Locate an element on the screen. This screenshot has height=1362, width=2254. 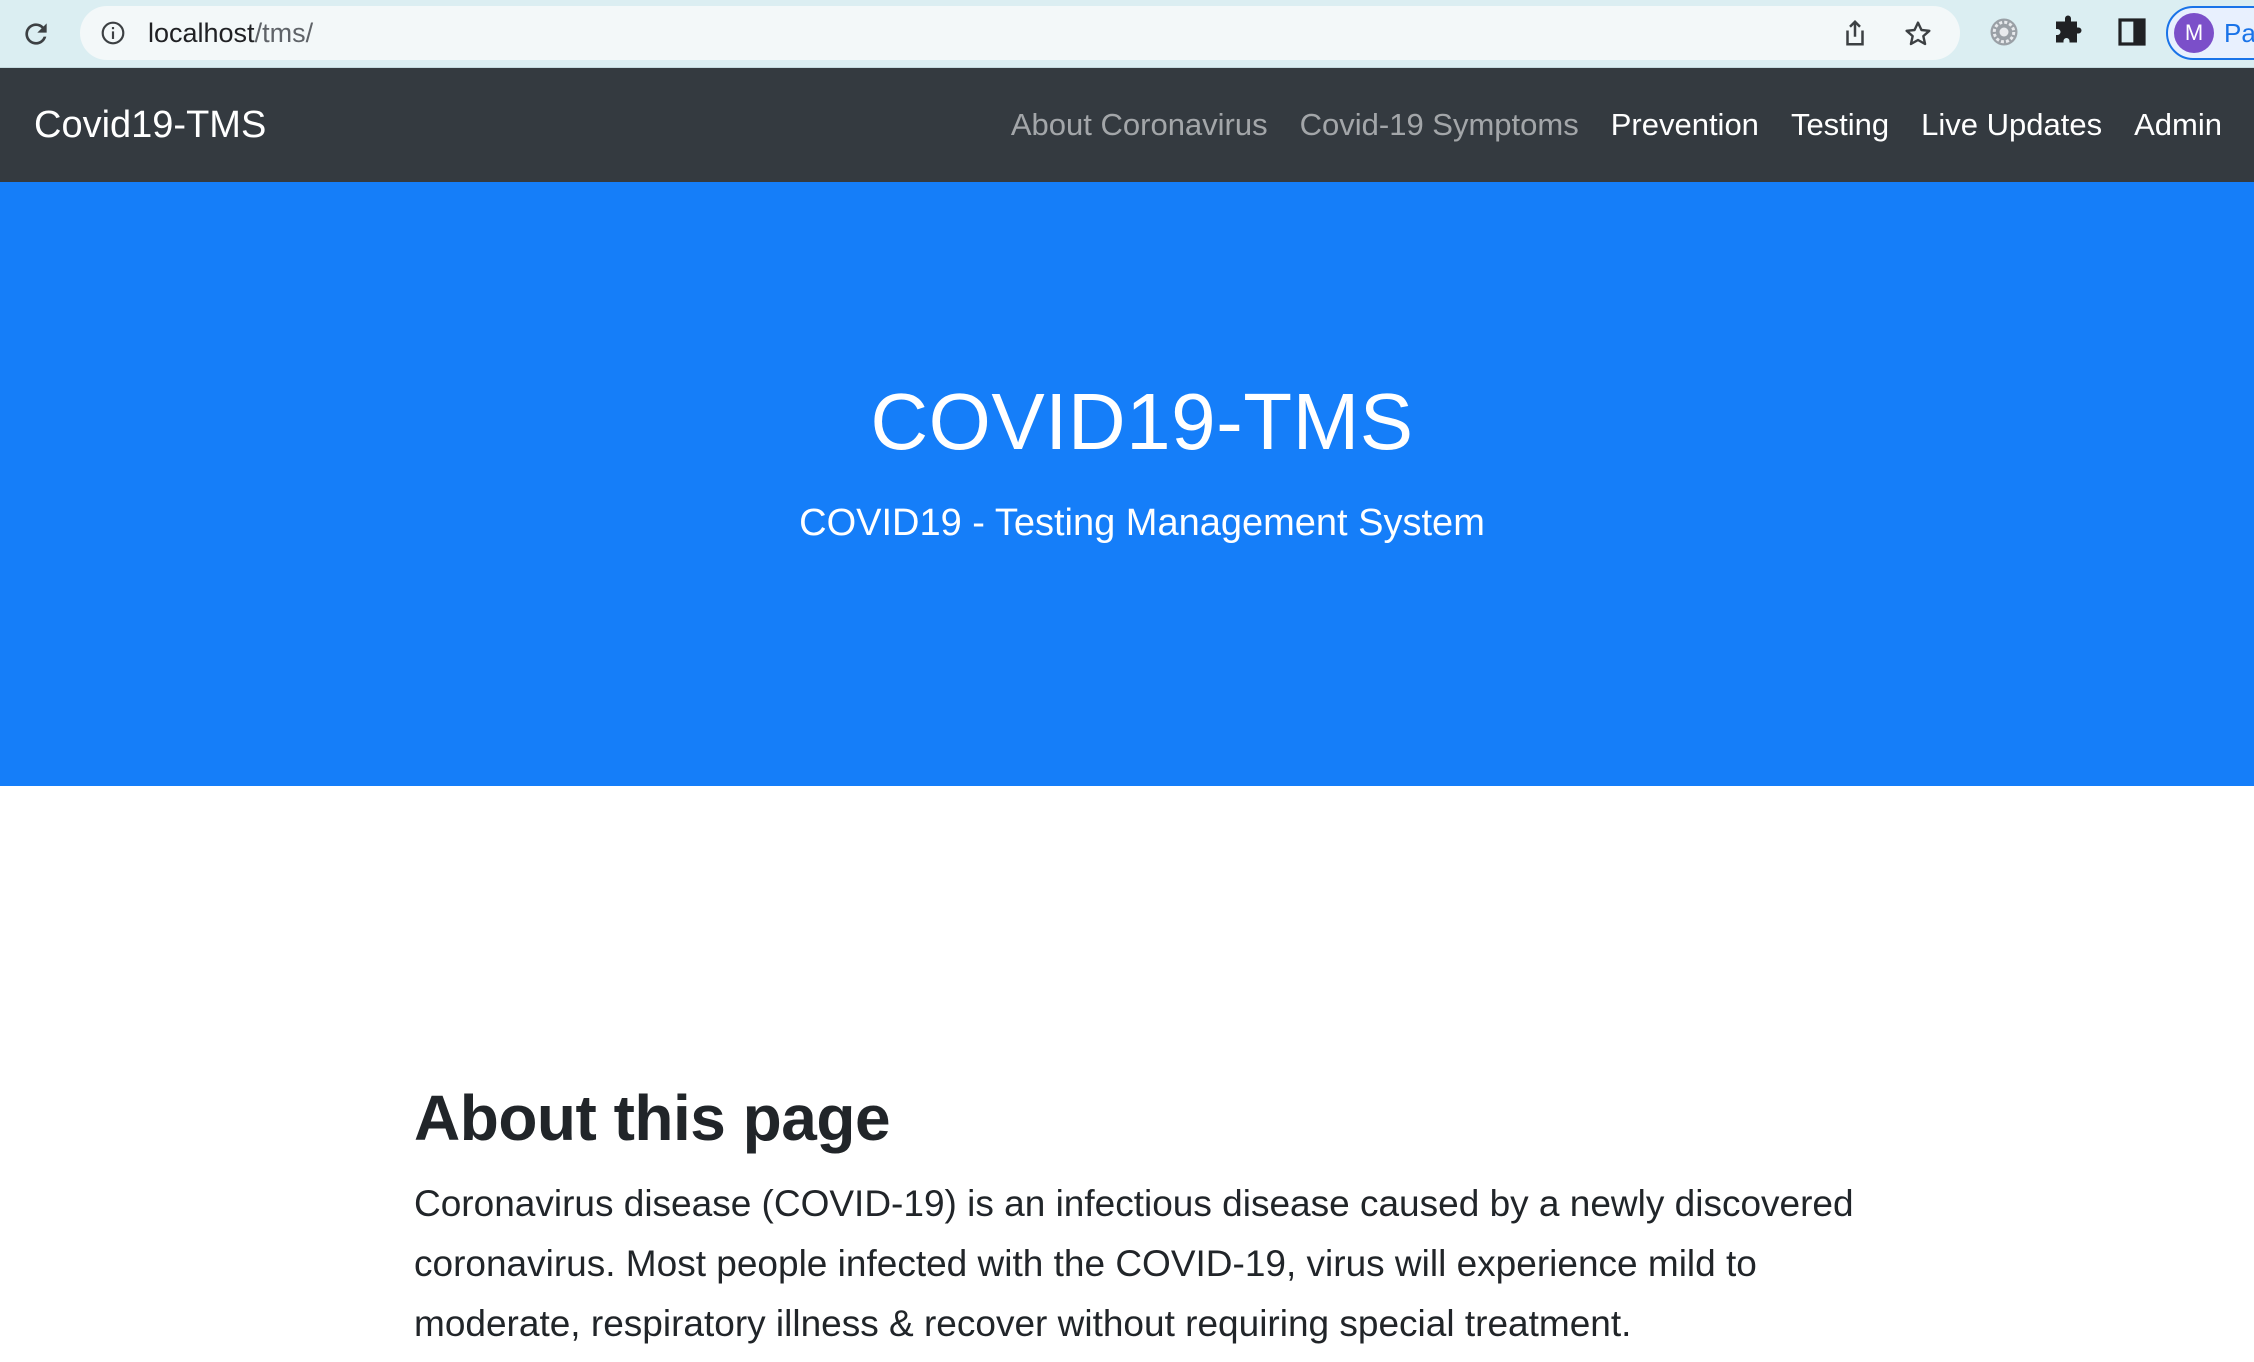
nav-link-prevention: Prevention is located at coordinates (1685, 125).